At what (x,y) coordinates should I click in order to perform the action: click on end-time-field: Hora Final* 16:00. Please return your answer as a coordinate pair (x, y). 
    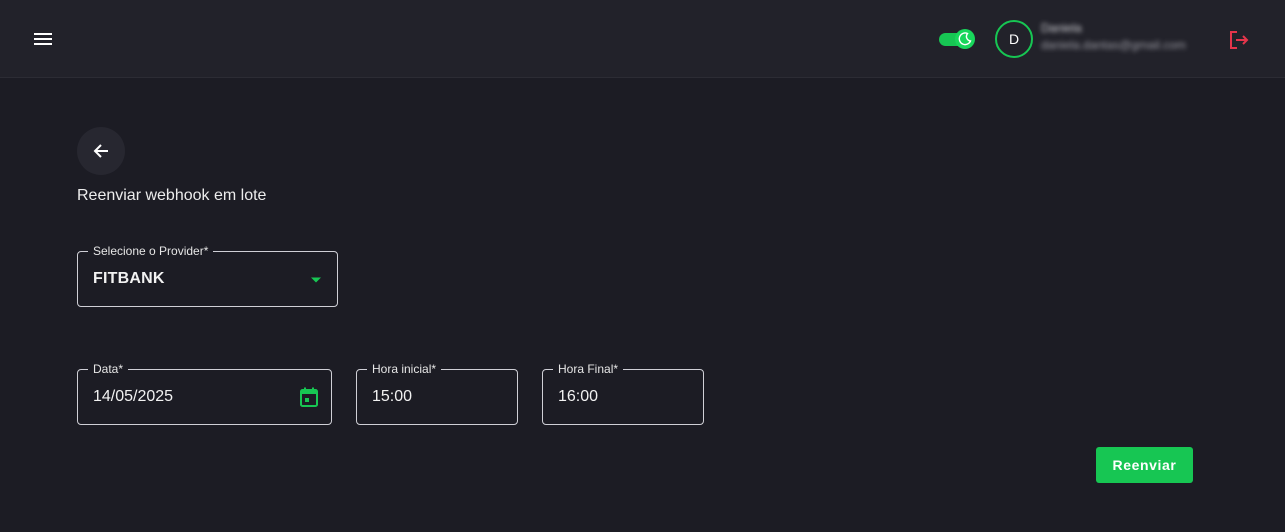
    Looking at the image, I should click on (623, 393).